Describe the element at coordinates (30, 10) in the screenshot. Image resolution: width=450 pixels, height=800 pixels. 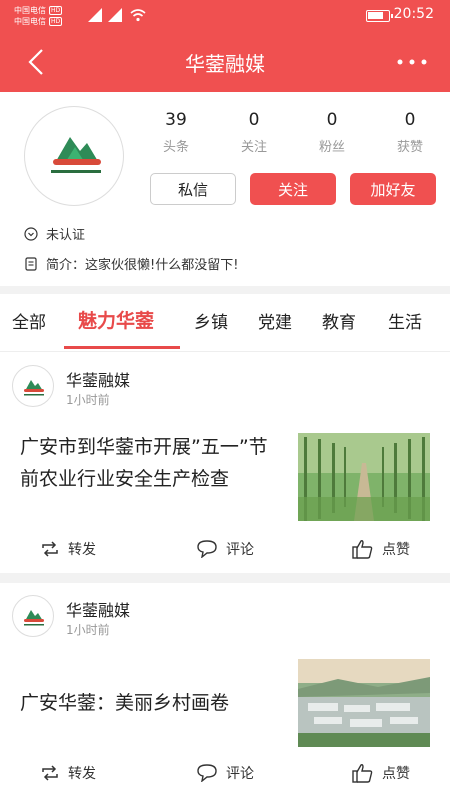
I see `carrier-1-label: 中国电信` at that location.